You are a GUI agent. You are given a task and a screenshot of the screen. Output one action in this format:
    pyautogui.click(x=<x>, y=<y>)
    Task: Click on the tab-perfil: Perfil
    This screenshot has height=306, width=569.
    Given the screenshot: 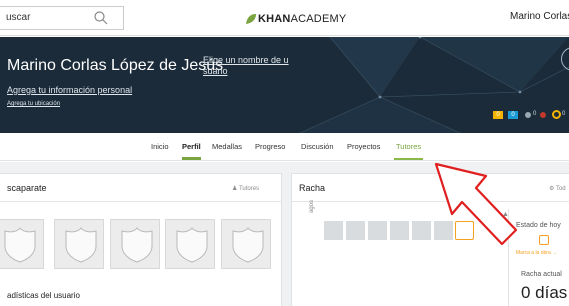 What is the action you would take?
    pyautogui.click(x=191, y=151)
    